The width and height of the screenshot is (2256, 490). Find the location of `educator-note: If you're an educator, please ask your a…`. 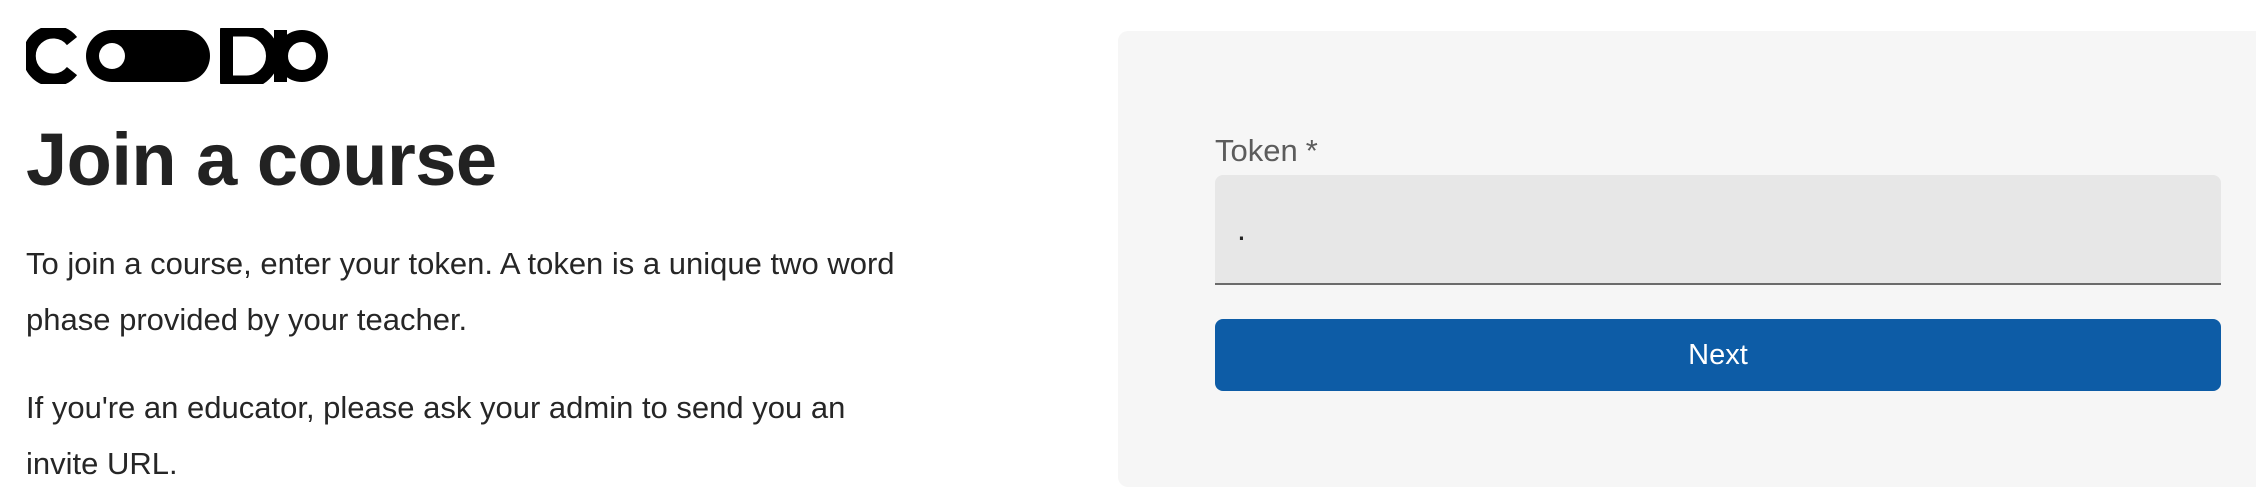

educator-note: If you're an educator, please ask your a… is located at coordinates (436, 435).